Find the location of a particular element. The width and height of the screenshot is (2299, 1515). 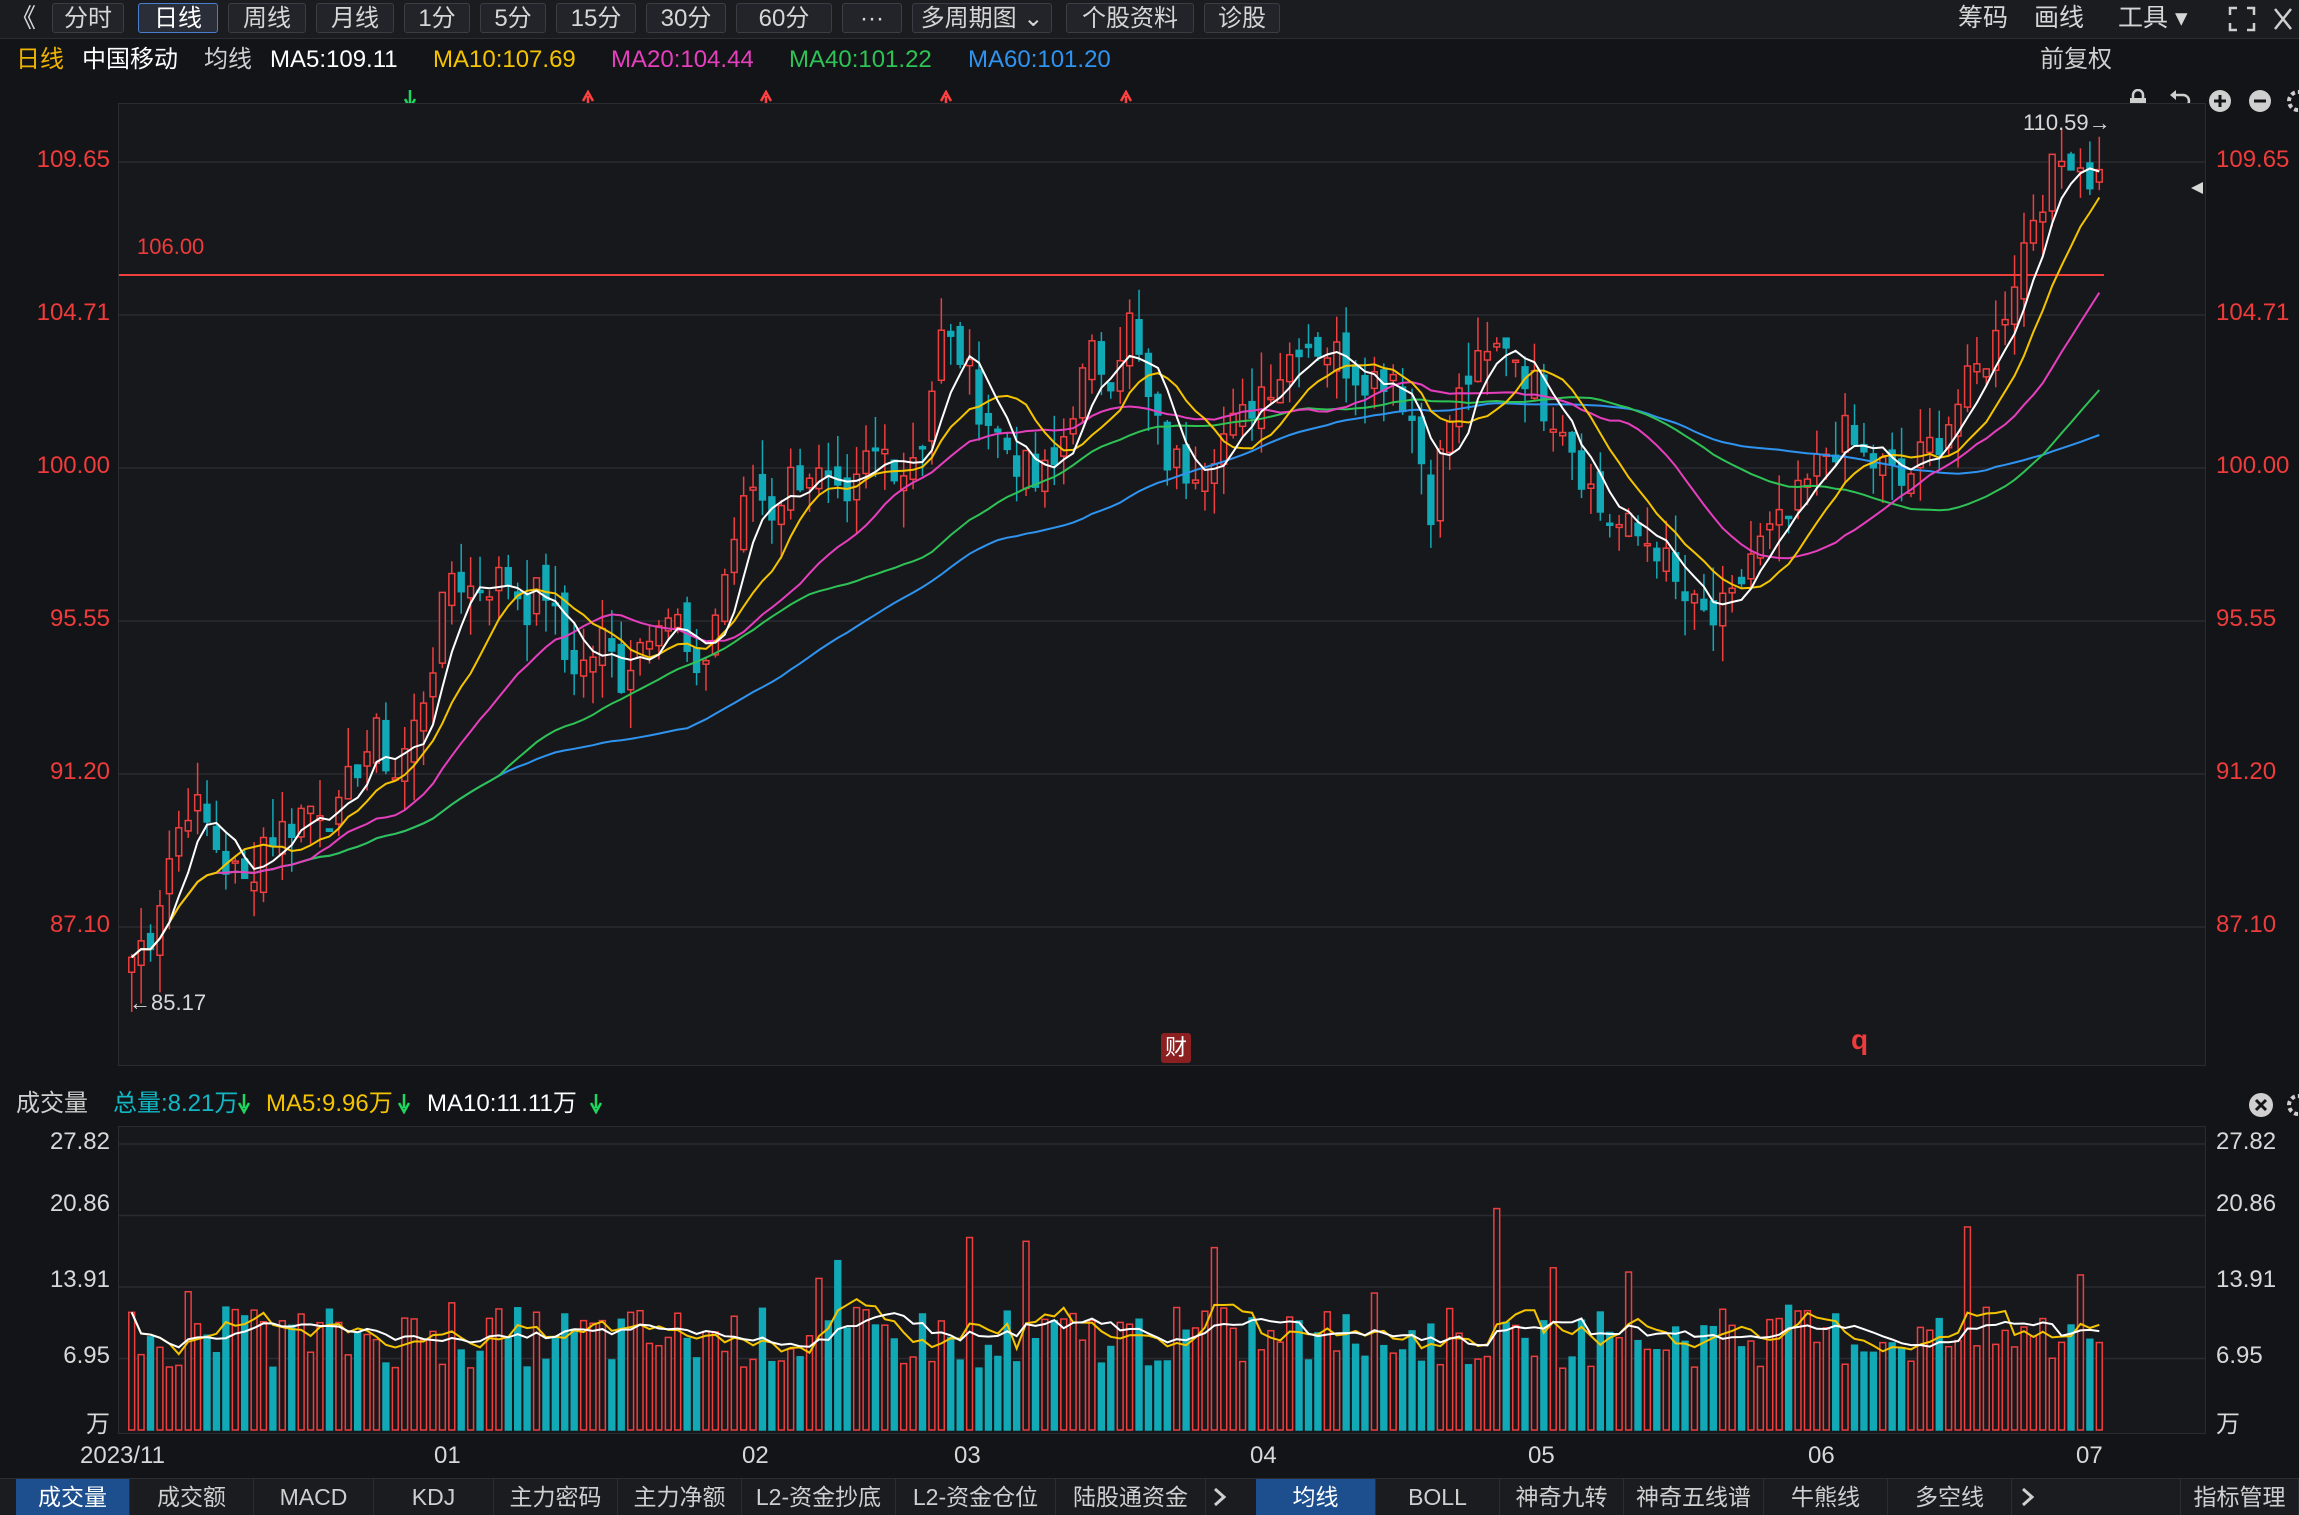

tab-1min: 1分 is located at coordinates (437, 18).